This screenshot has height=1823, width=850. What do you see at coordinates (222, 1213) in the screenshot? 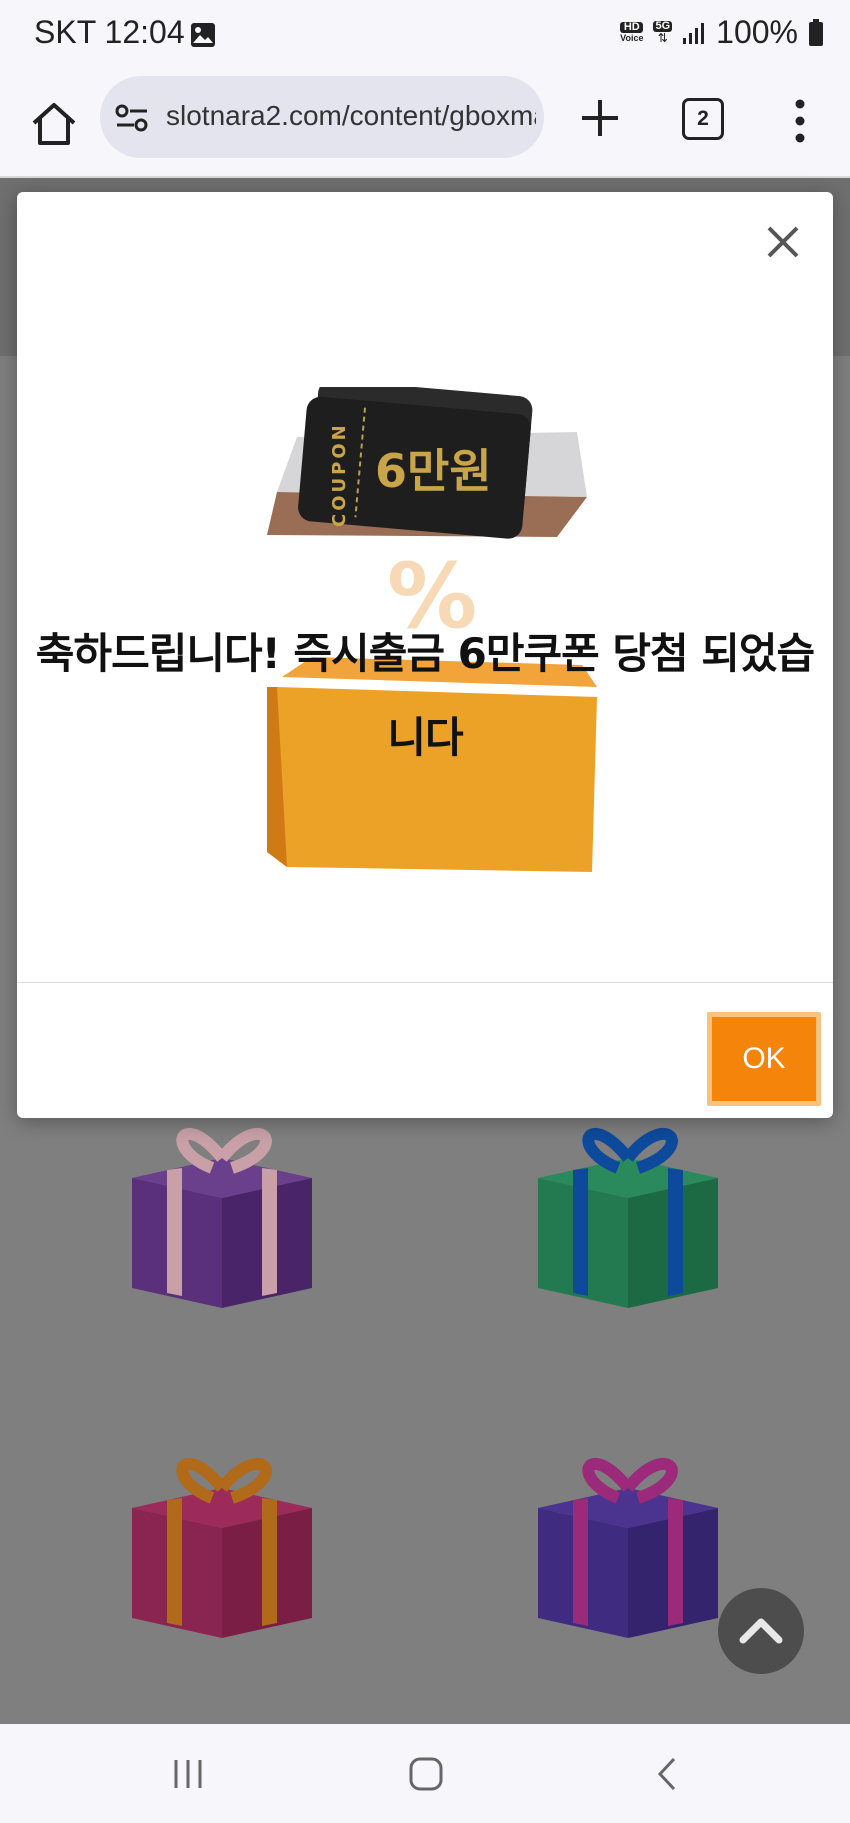
I see `gift-box-purple` at bounding box center [222, 1213].